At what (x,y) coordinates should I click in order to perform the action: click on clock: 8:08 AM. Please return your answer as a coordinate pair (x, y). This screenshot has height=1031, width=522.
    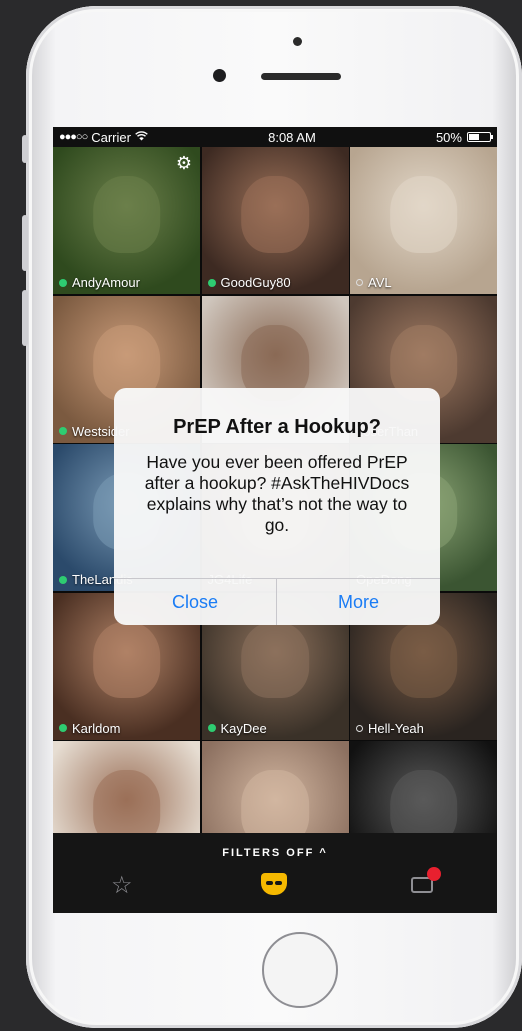
    Looking at the image, I should click on (292, 137).